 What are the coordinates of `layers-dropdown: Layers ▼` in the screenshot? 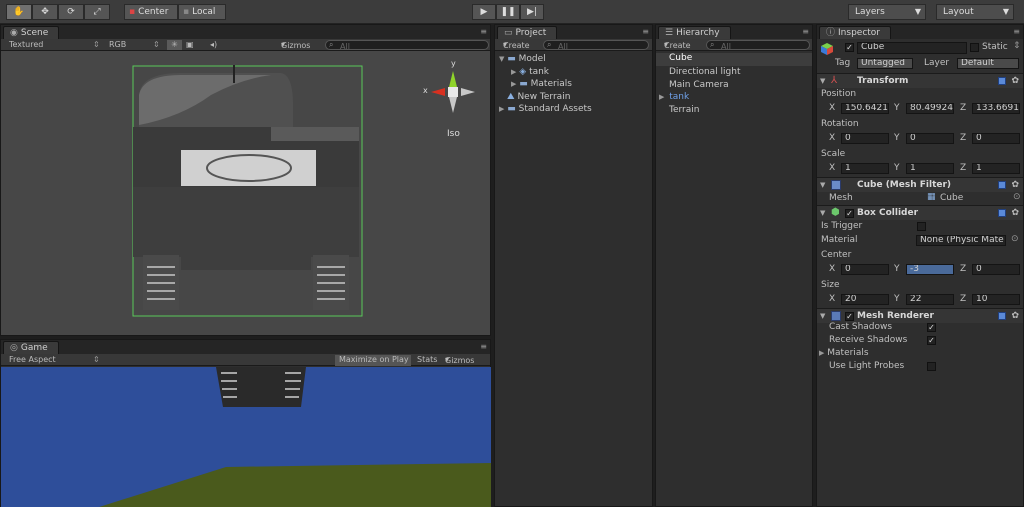 It's located at (887, 12).